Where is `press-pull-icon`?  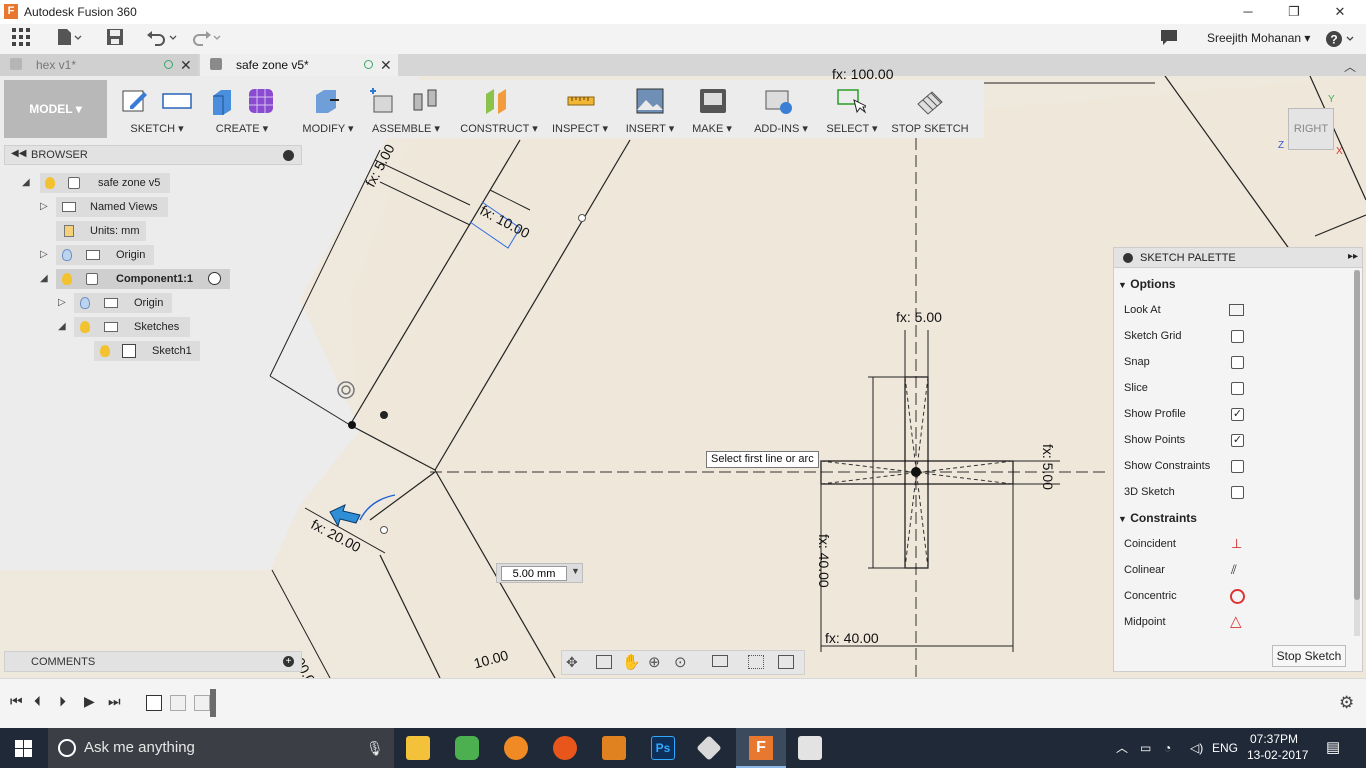 press-pull-icon is located at coordinates (327, 101).